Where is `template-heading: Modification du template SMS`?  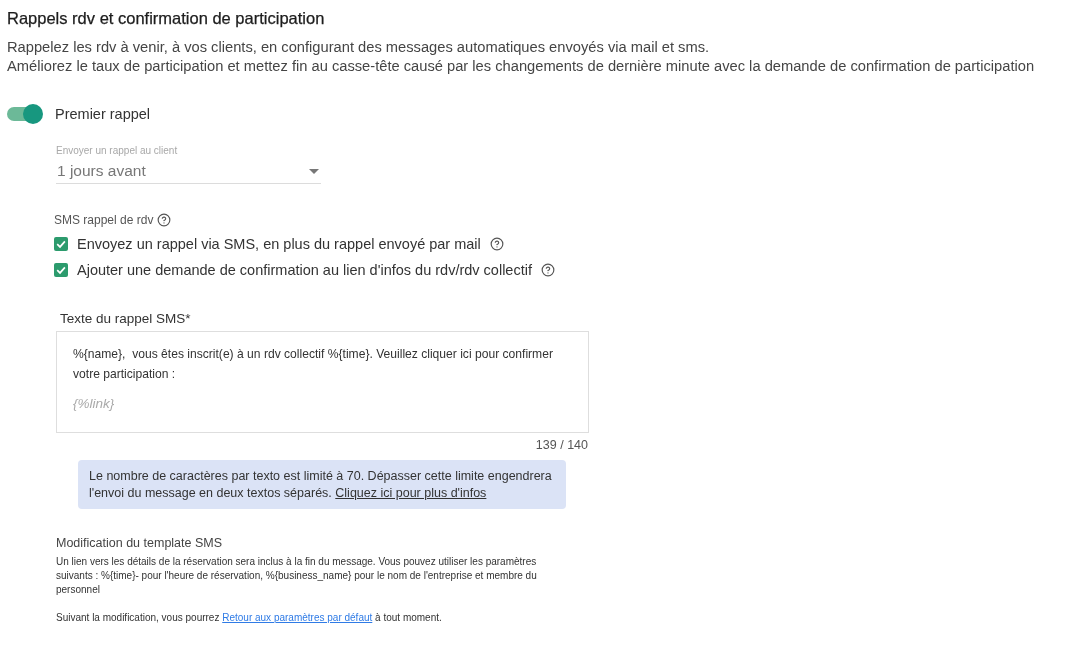
template-heading: Modification du template SMS is located at coordinates (140, 543).